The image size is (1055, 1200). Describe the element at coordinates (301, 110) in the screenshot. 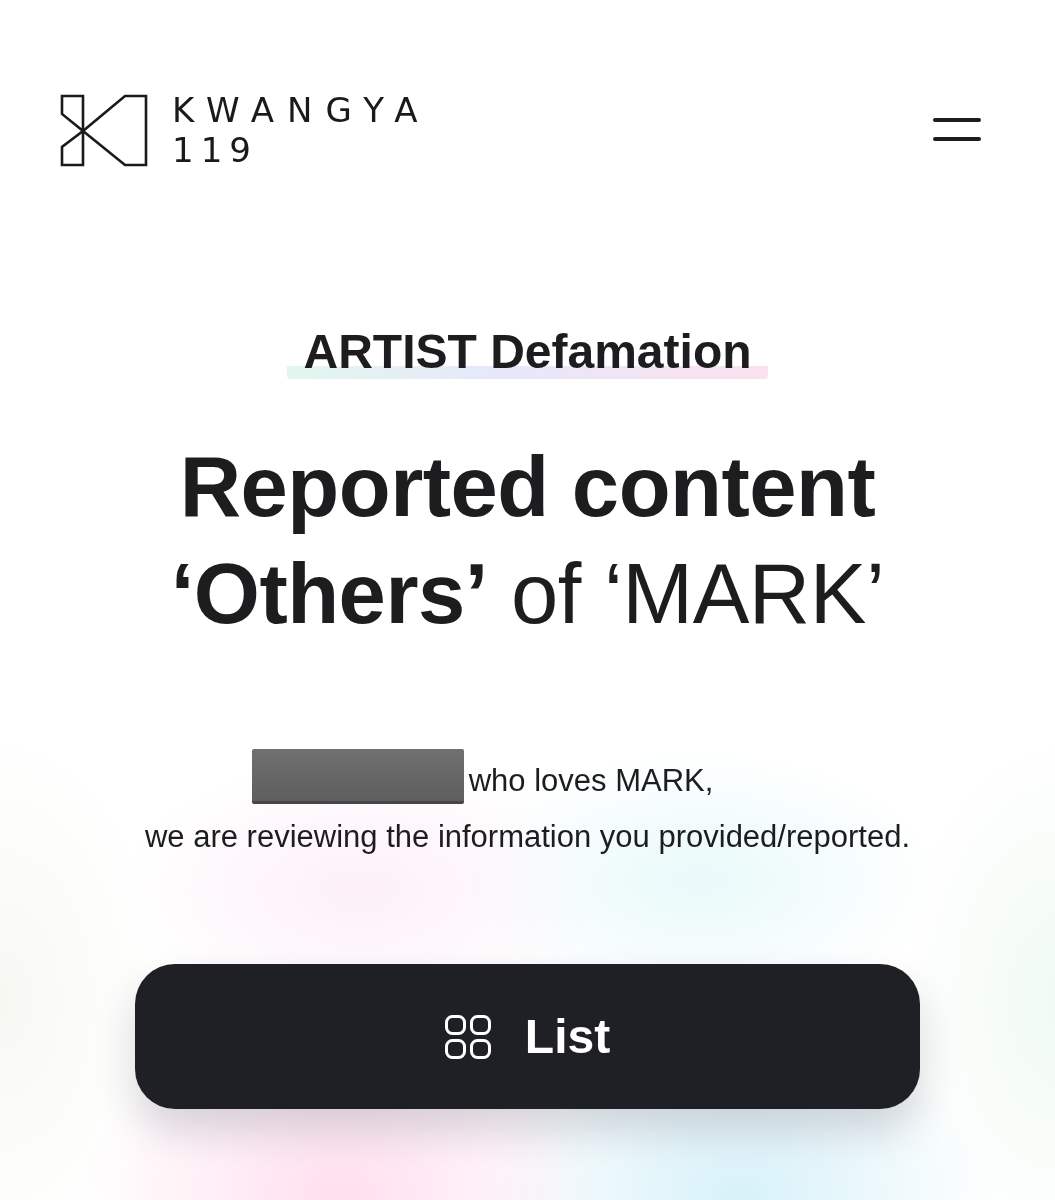

I see `logo-wordmark: KWANGYA` at that location.